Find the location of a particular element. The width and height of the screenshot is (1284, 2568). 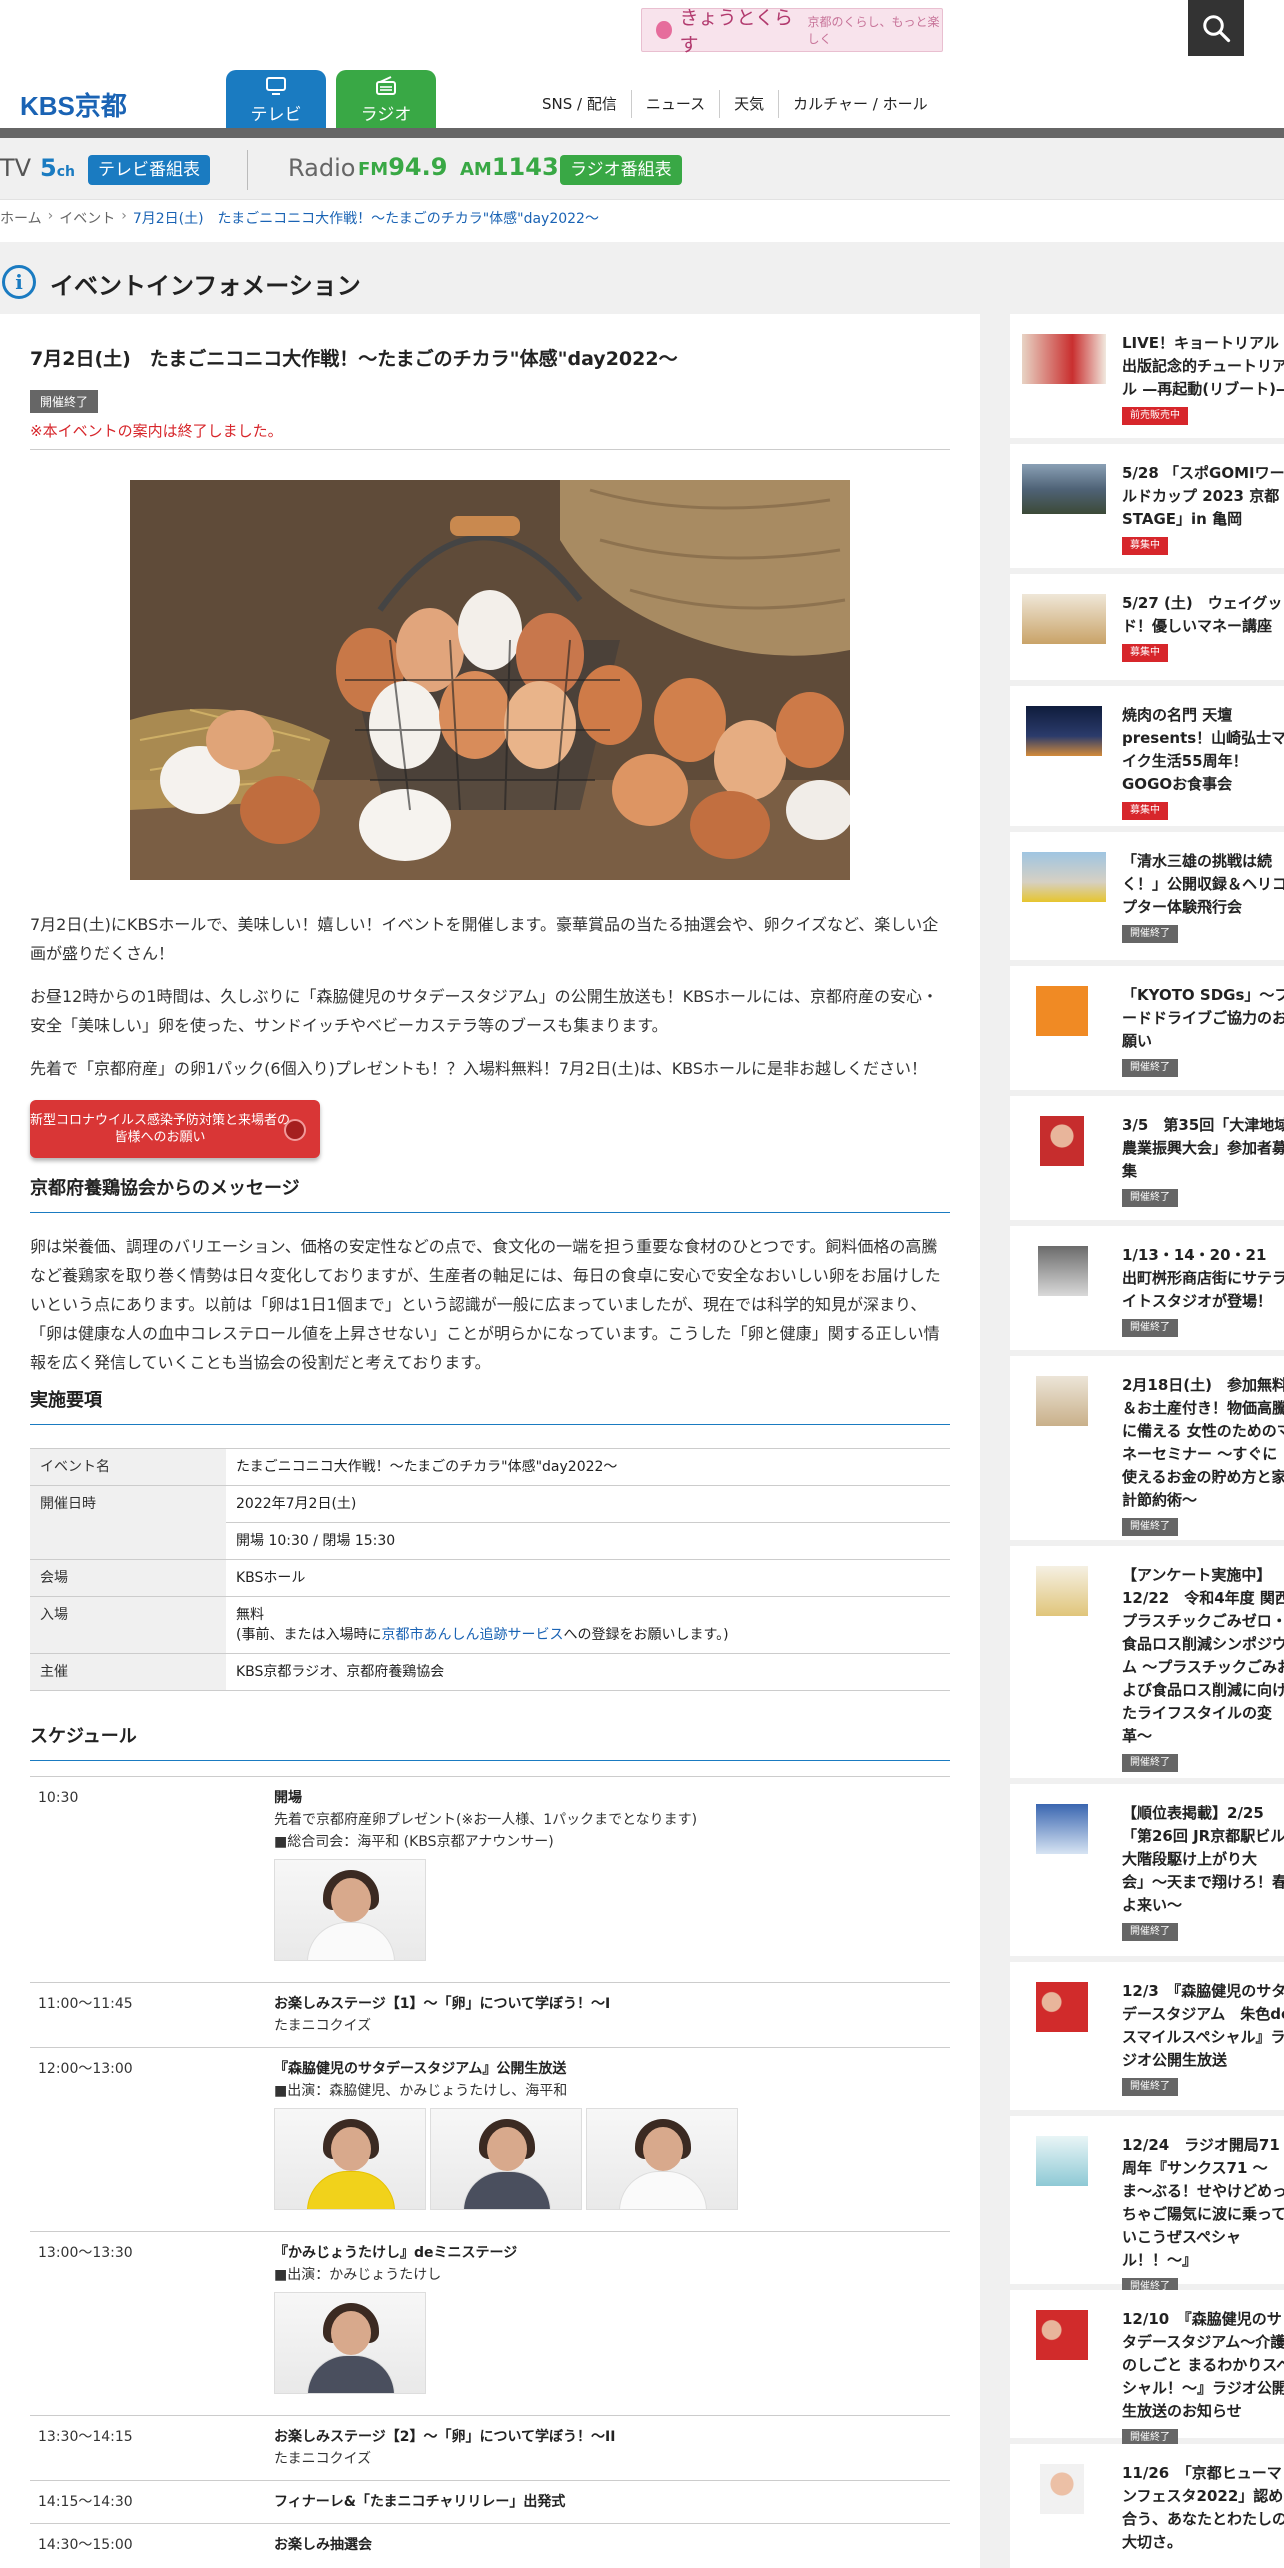

search-icon is located at coordinates (1217, 29).